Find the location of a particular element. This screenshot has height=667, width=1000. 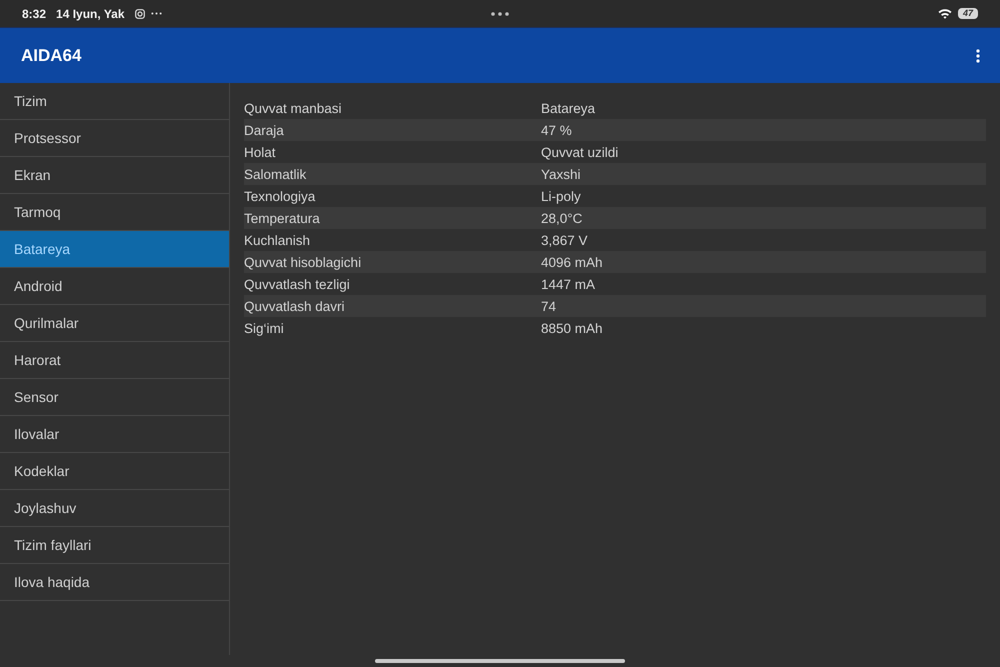

property-value: 47 % is located at coordinates (556, 130).